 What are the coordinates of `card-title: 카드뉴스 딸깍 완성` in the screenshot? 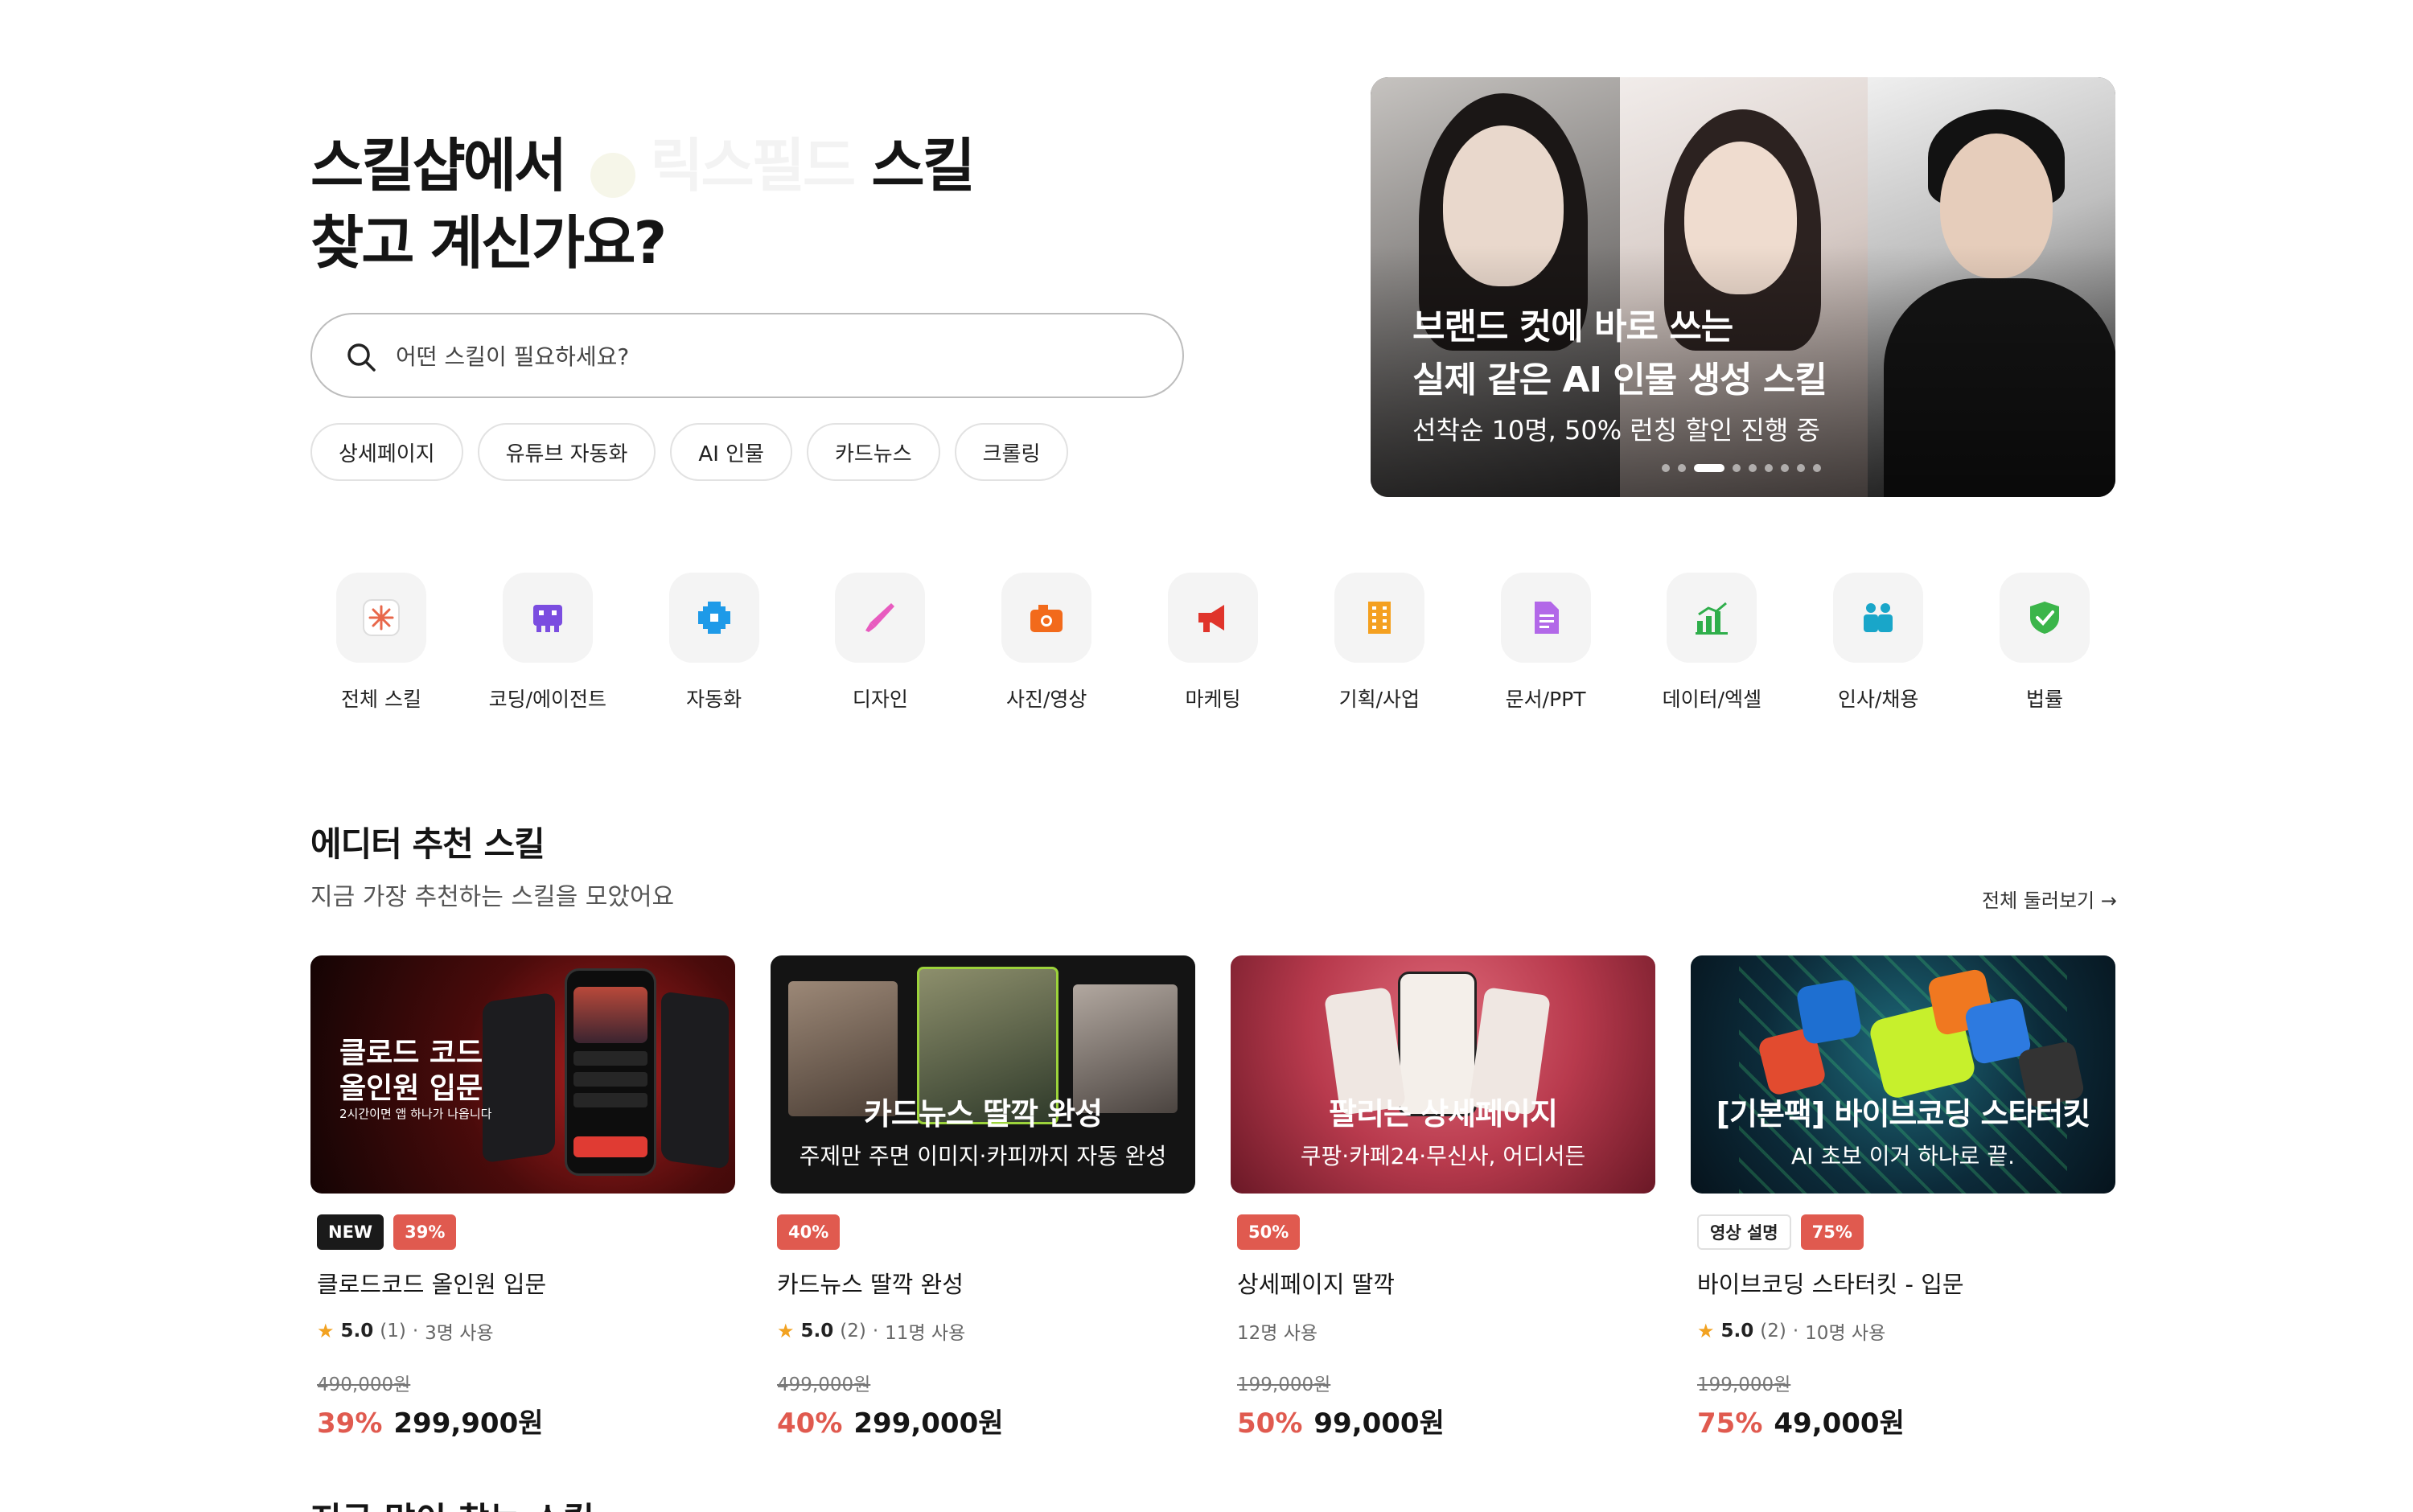 It's located at (870, 1285).